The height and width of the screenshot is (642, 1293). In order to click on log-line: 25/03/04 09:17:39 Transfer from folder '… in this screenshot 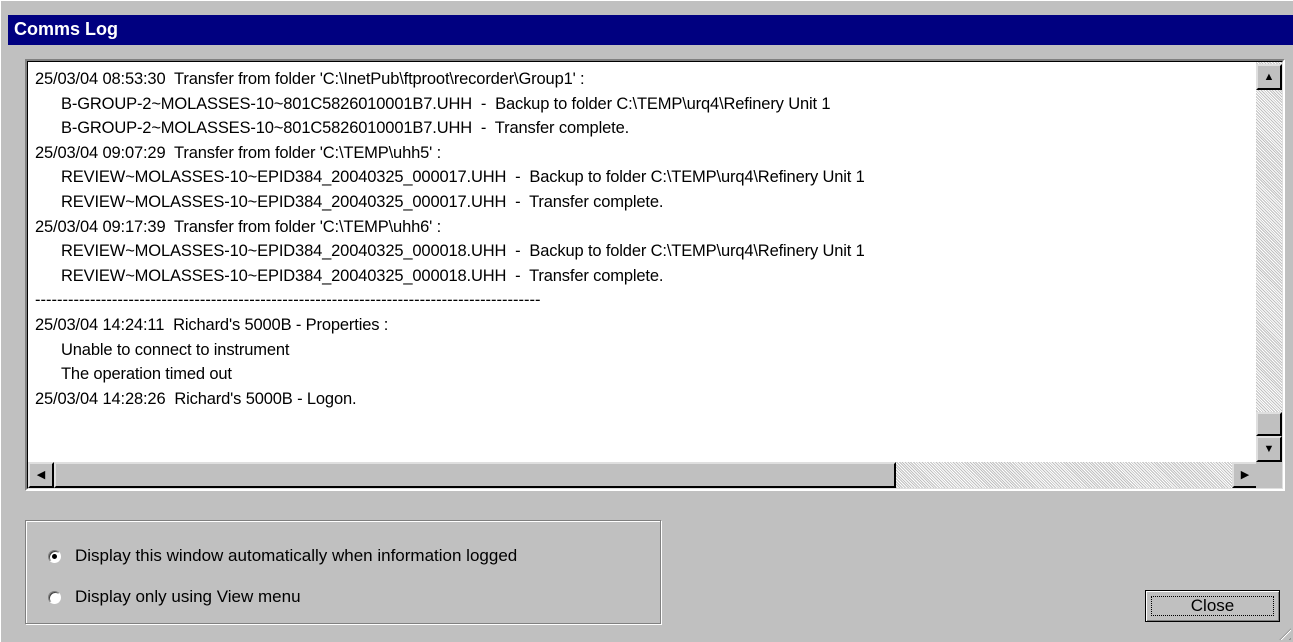, I will do `click(238, 226)`.